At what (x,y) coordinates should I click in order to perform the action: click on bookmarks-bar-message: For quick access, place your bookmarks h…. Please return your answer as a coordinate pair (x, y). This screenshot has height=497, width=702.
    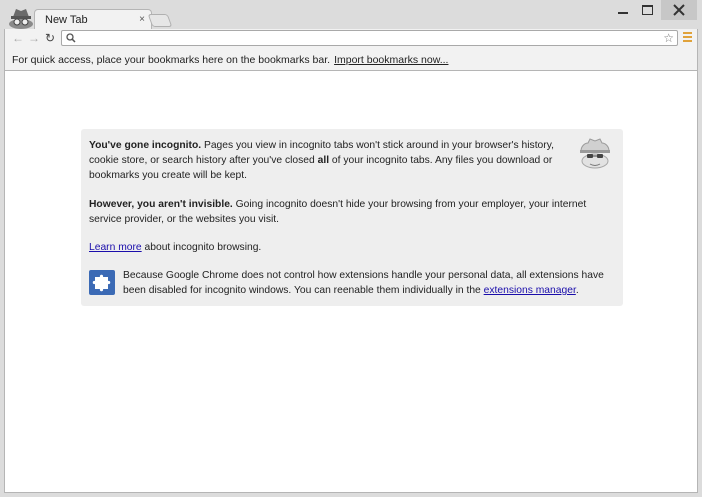
    Looking at the image, I should click on (230, 60).